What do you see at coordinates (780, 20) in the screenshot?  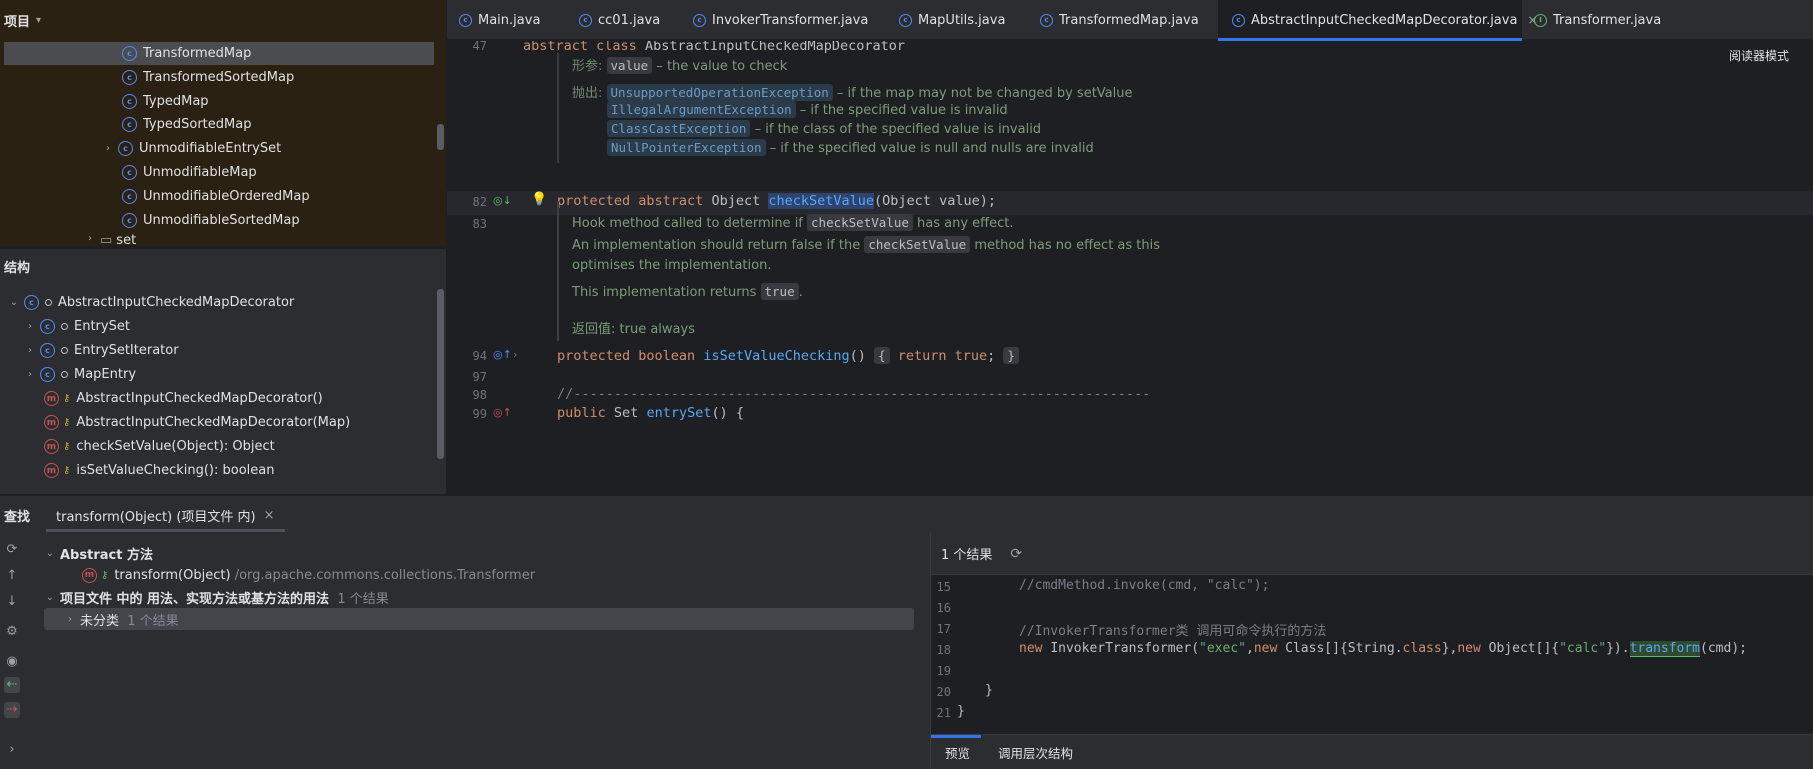 I see `tab-invokertransformer-java: c InvokerTransformer.java` at bounding box center [780, 20].